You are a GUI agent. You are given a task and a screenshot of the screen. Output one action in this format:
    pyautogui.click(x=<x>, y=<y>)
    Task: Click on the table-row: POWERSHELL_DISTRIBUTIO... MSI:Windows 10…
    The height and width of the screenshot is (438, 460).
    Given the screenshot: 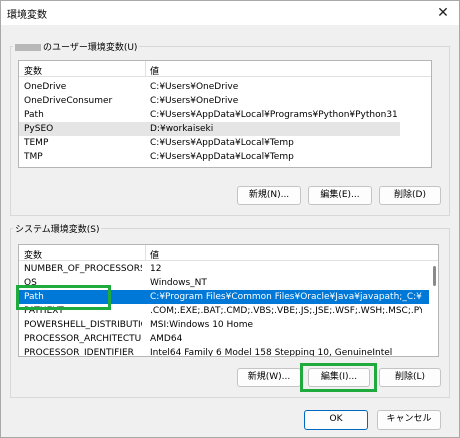 What is the action you would take?
    pyautogui.click(x=228, y=325)
    